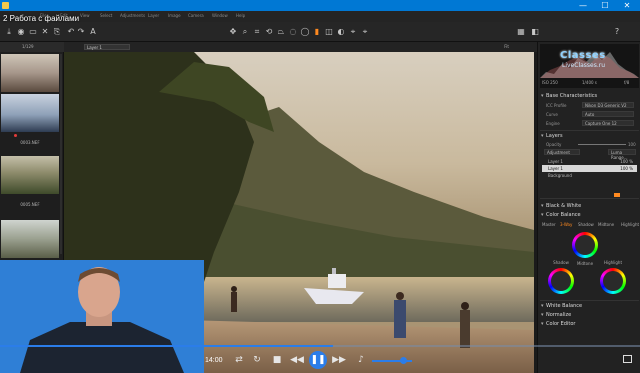 This screenshot has width=640, height=373. I want to click on section-color-editor: Color Editor, so click(589, 324).